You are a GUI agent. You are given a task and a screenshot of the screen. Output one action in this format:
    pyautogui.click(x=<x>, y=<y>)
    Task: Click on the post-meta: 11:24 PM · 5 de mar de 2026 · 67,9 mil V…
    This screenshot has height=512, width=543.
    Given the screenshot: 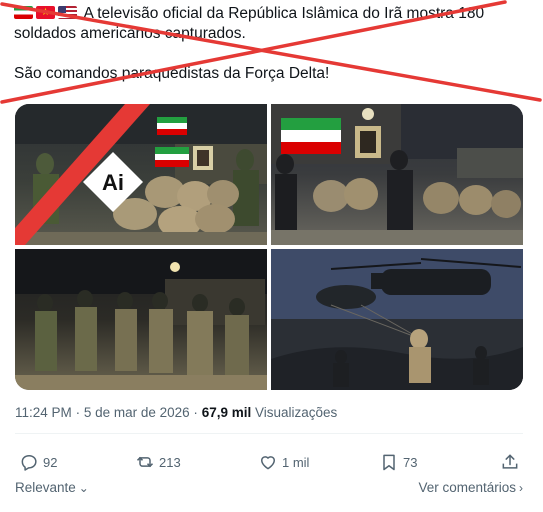 What is the action you would take?
    pyautogui.click(x=176, y=412)
    